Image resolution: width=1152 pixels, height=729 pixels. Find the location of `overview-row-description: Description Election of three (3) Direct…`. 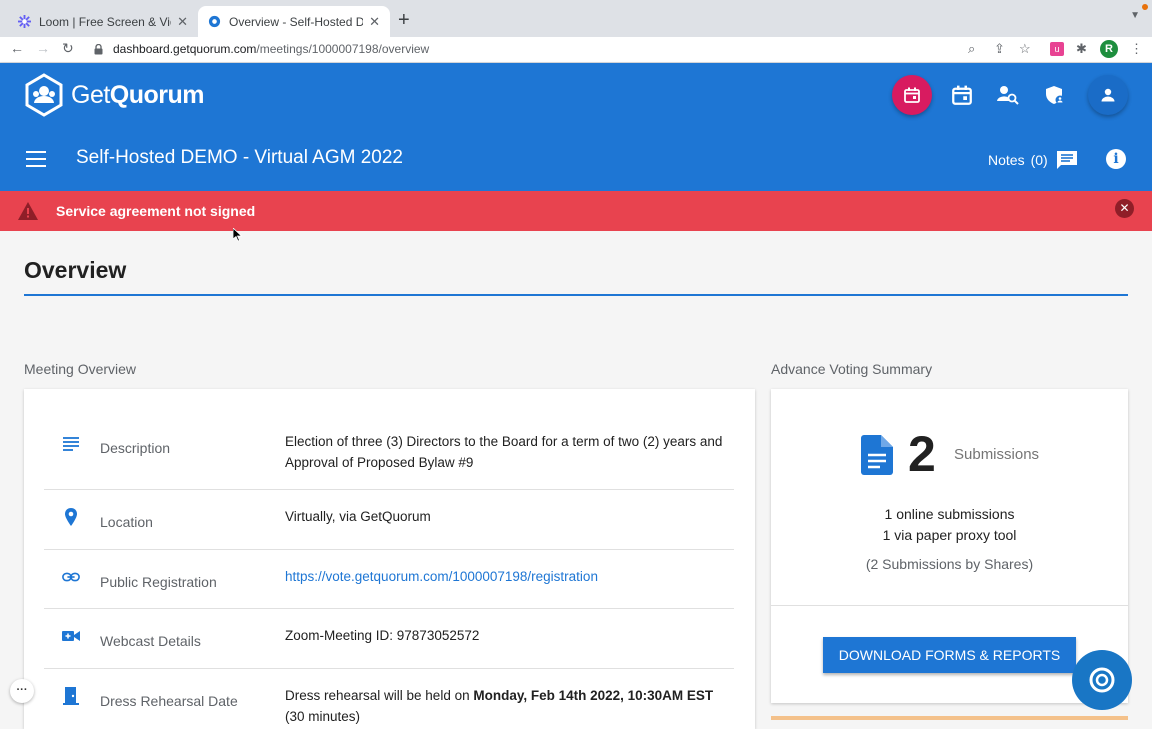

overview-row-description: Description Election of three (3) Direct… is located at coordinates (389, 453).